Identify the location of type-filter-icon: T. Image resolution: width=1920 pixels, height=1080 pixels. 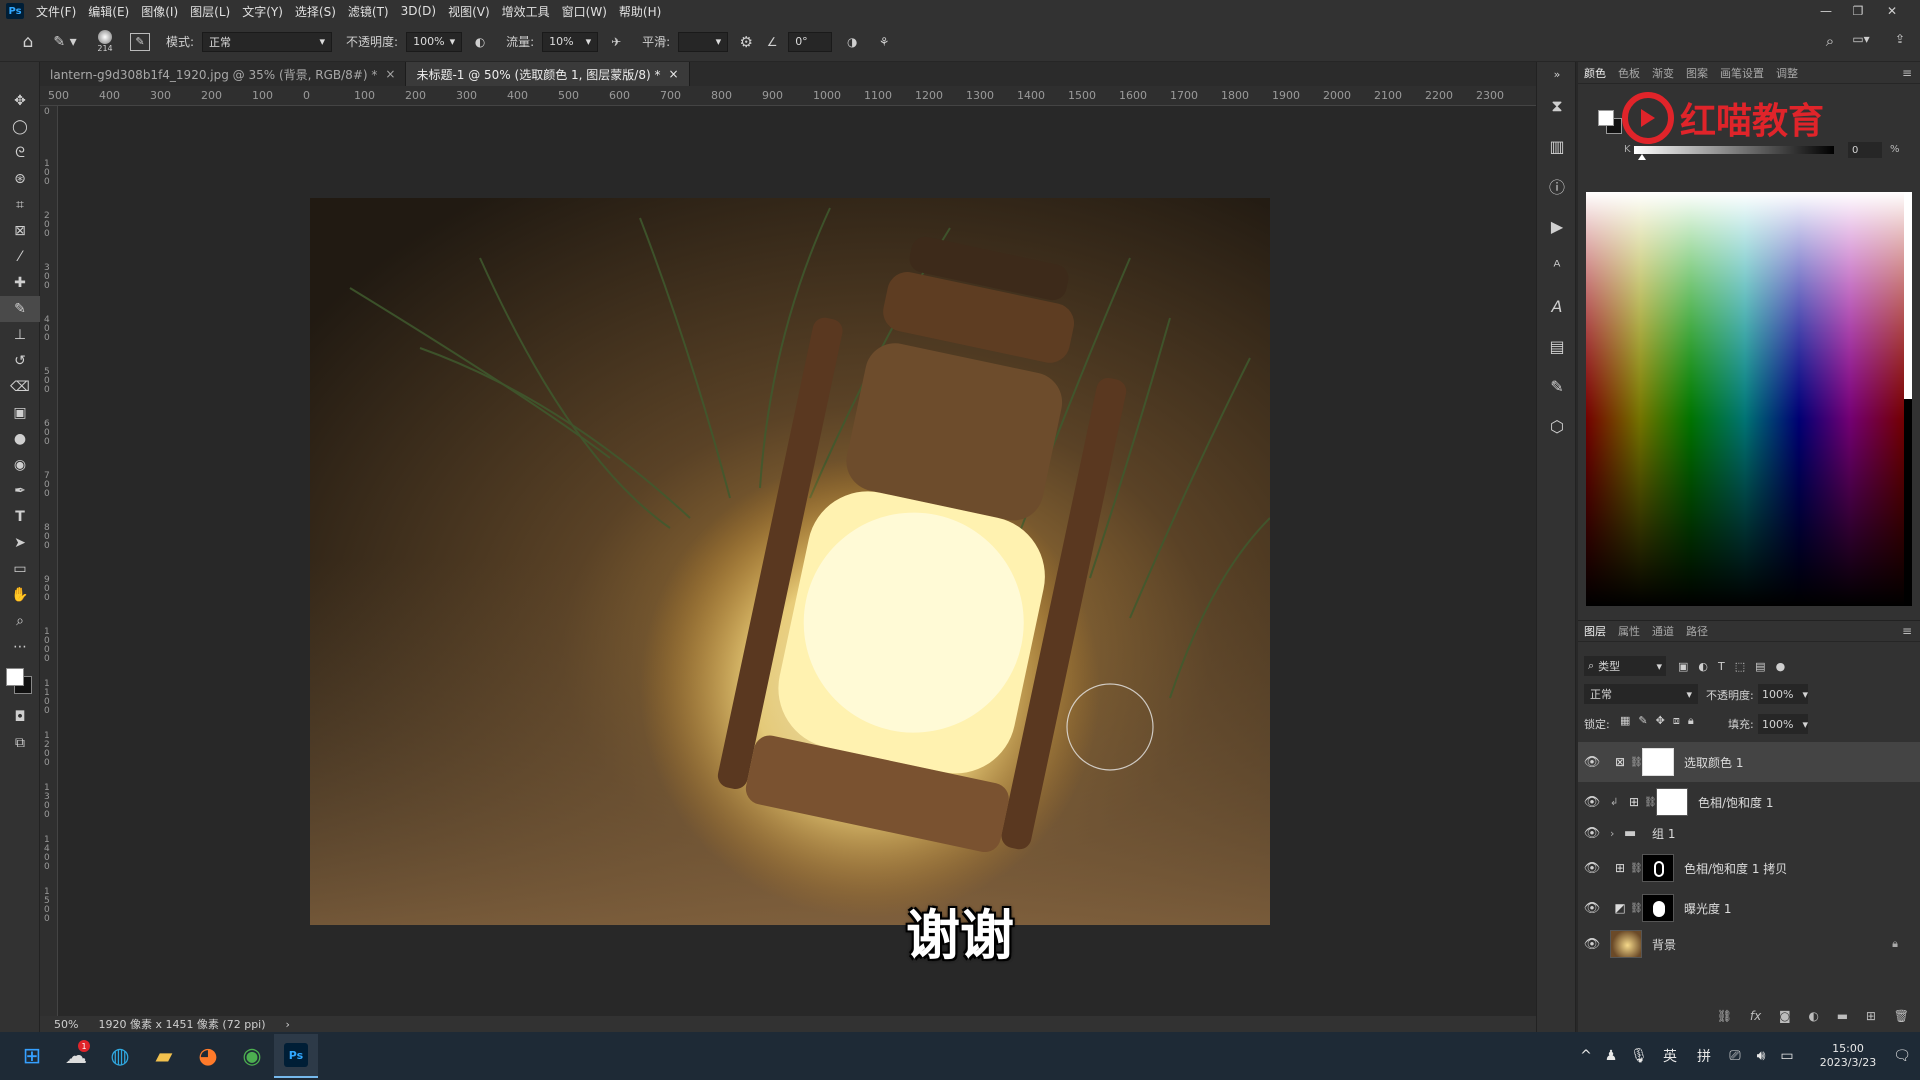
(1721, 666).